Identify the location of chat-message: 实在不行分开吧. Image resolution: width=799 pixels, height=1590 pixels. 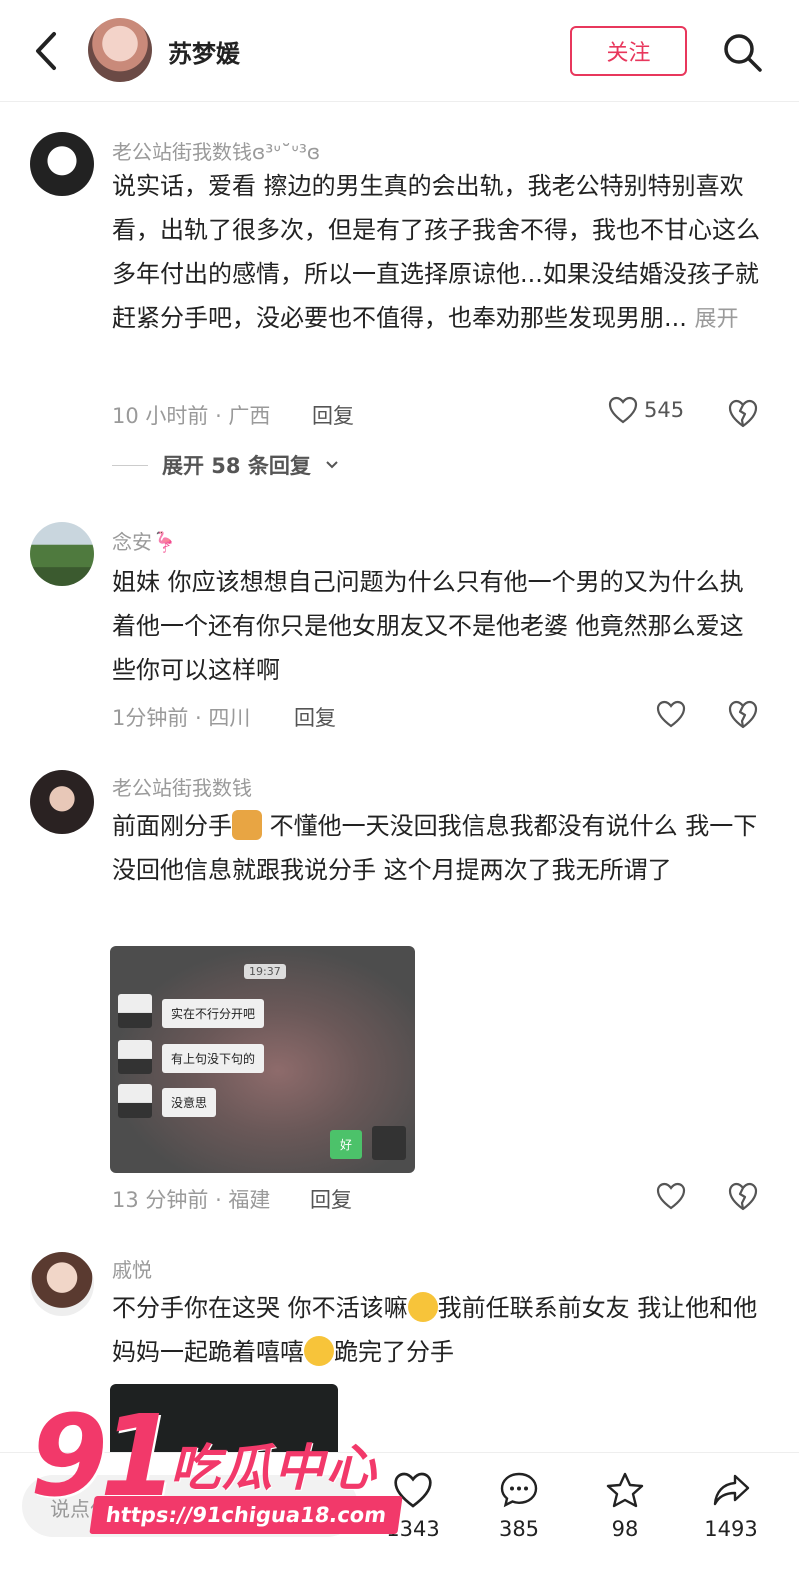
(213, 1013).